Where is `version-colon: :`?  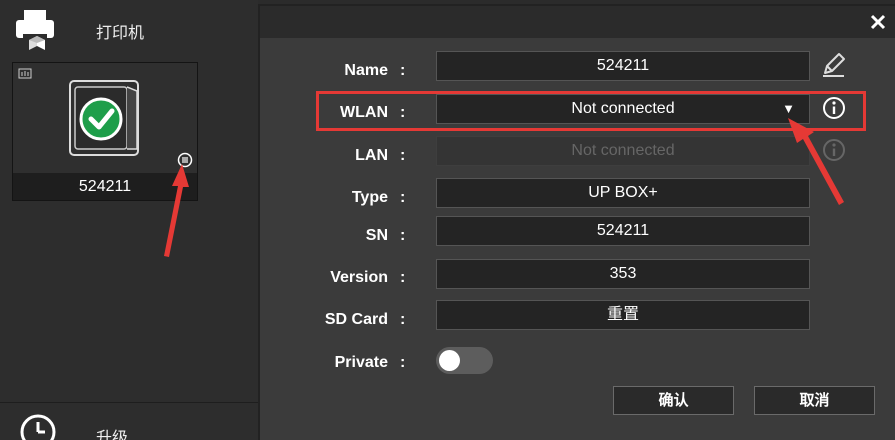 version-colon: : is located at coordinates (403, 277).